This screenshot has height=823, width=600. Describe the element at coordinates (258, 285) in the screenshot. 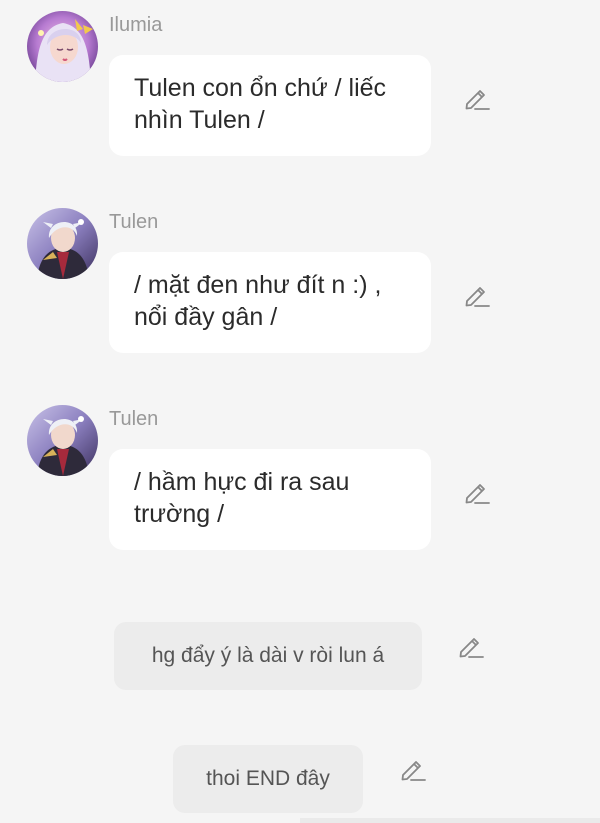

I see `message-line: / mặt đen như đít n :) ,` at that location.